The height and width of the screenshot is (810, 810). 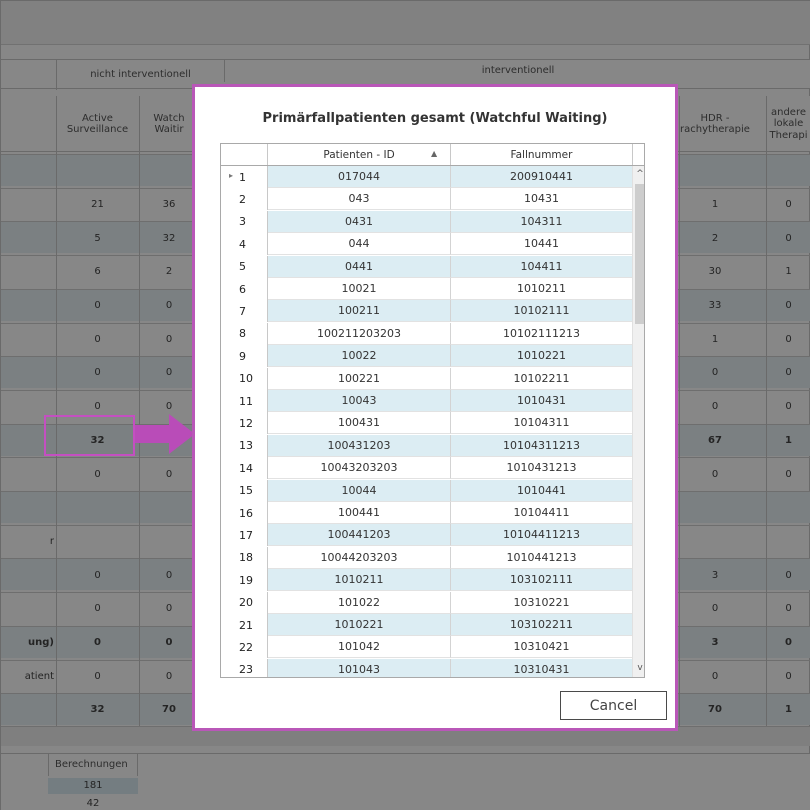 I want to click on patient-id-cell: 100441, so click(x=359, y=513).